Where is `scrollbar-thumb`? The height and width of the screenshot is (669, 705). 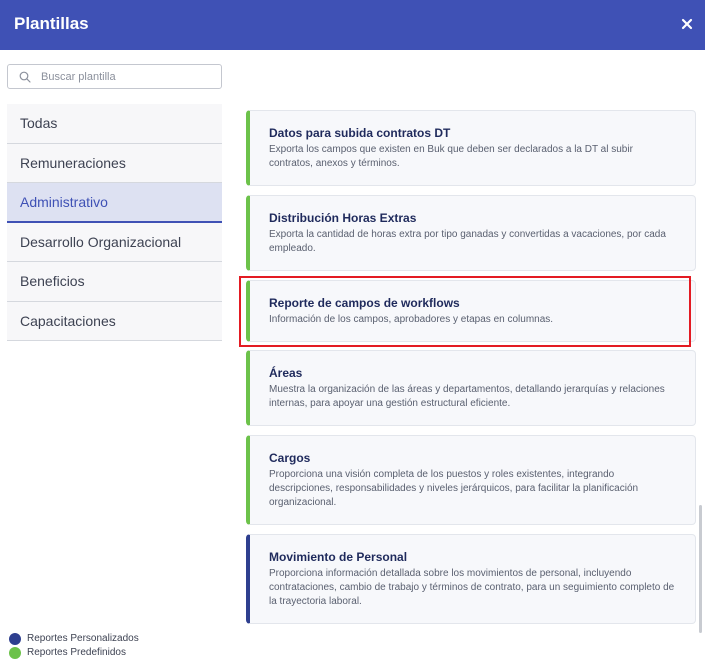 scrollbar-thumb is located at coordinates (700, 569).